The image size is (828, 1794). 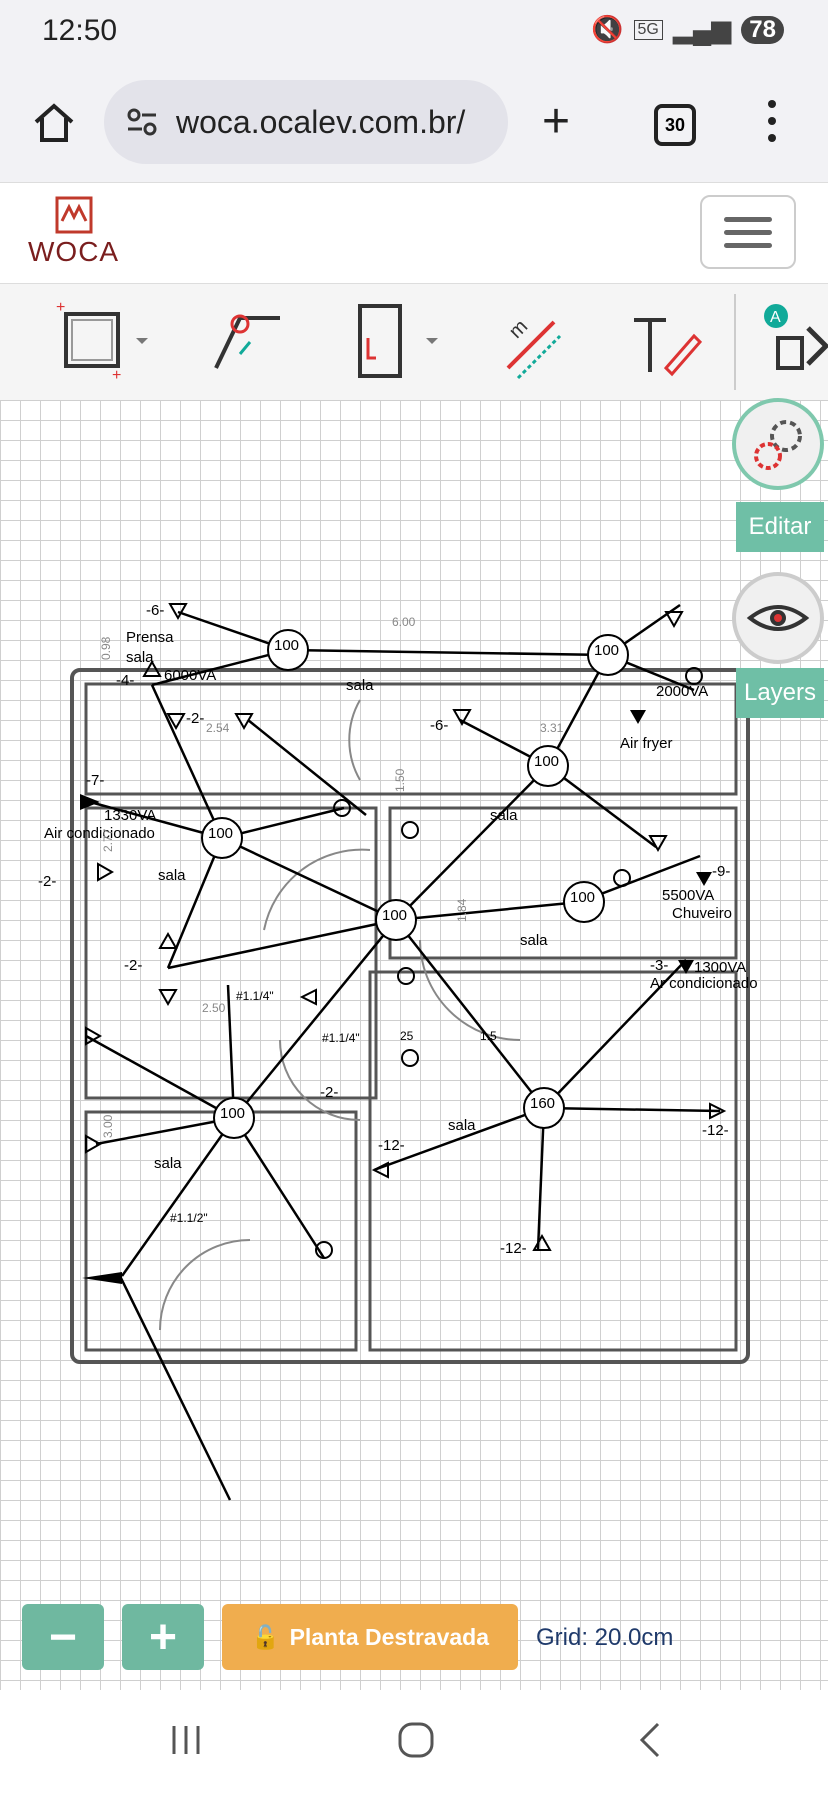 I want to click on system-nav-bar, so click(x=414, y=1742).